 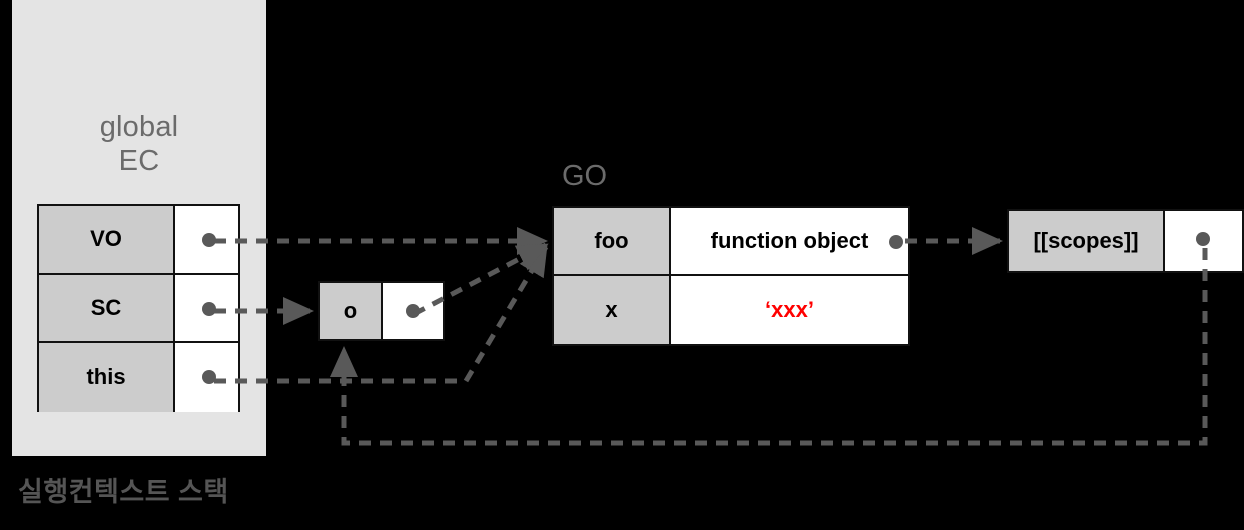 What do you see at coordinates (612, 310) in the screenshot?
I see `go-row-key-x: x` at bounding box center [612, 310].